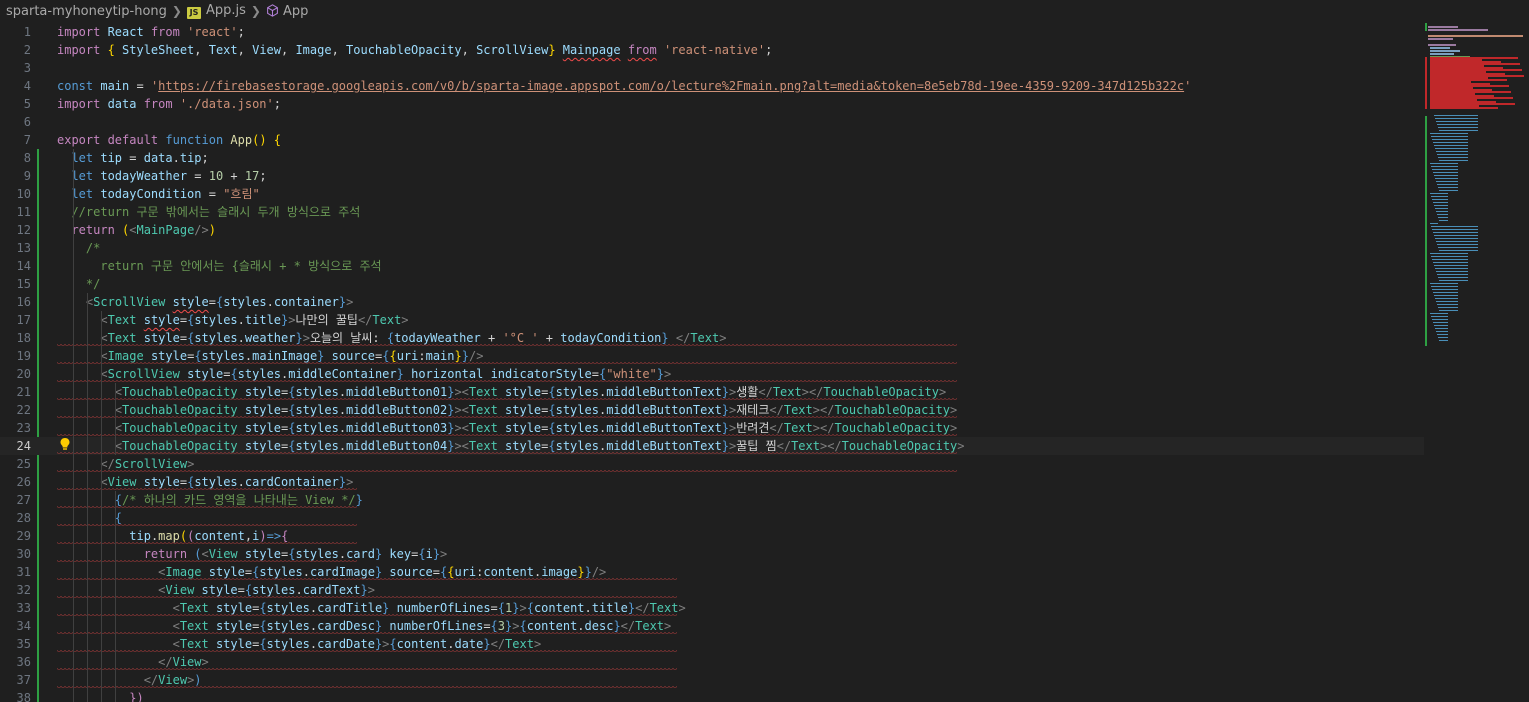 The width and height of the screenshot is (1529, 702). What do you see at coordinates (15, 662) in the screenshot?
I see `line-number: 36` at bounding box center [15, 662].